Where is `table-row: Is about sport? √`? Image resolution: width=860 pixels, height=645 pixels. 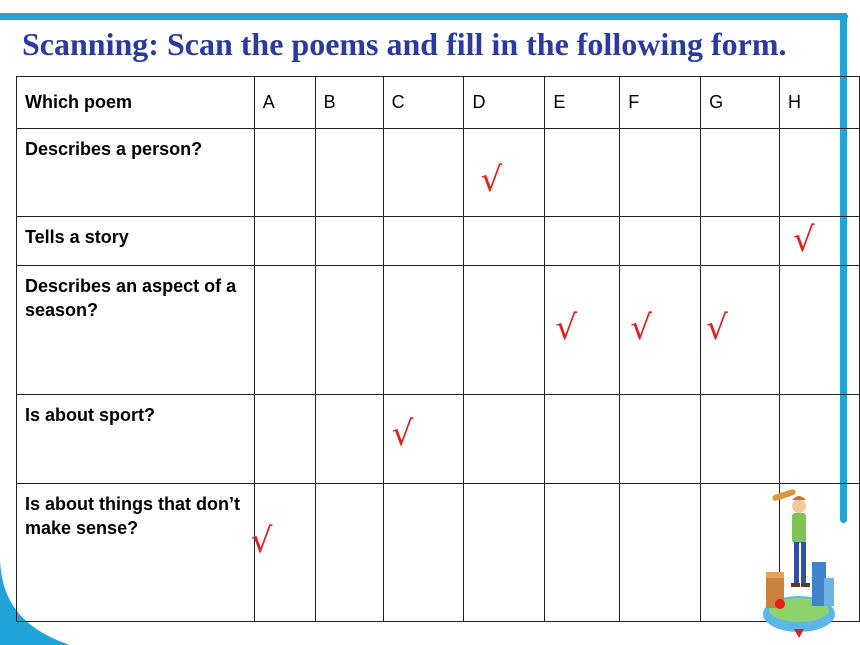 table-row: Is about sport? √ is located at coordinates (438, 439).